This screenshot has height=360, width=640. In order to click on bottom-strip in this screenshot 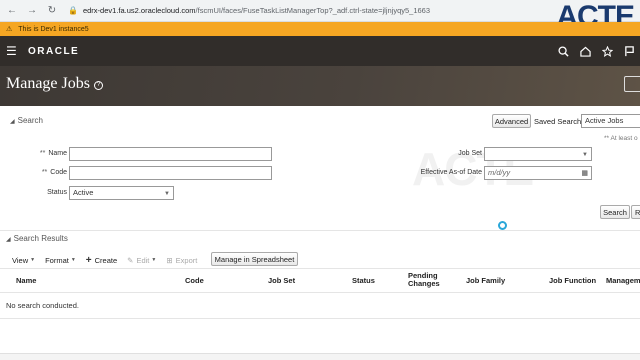, I will do `click(320, 356)`.